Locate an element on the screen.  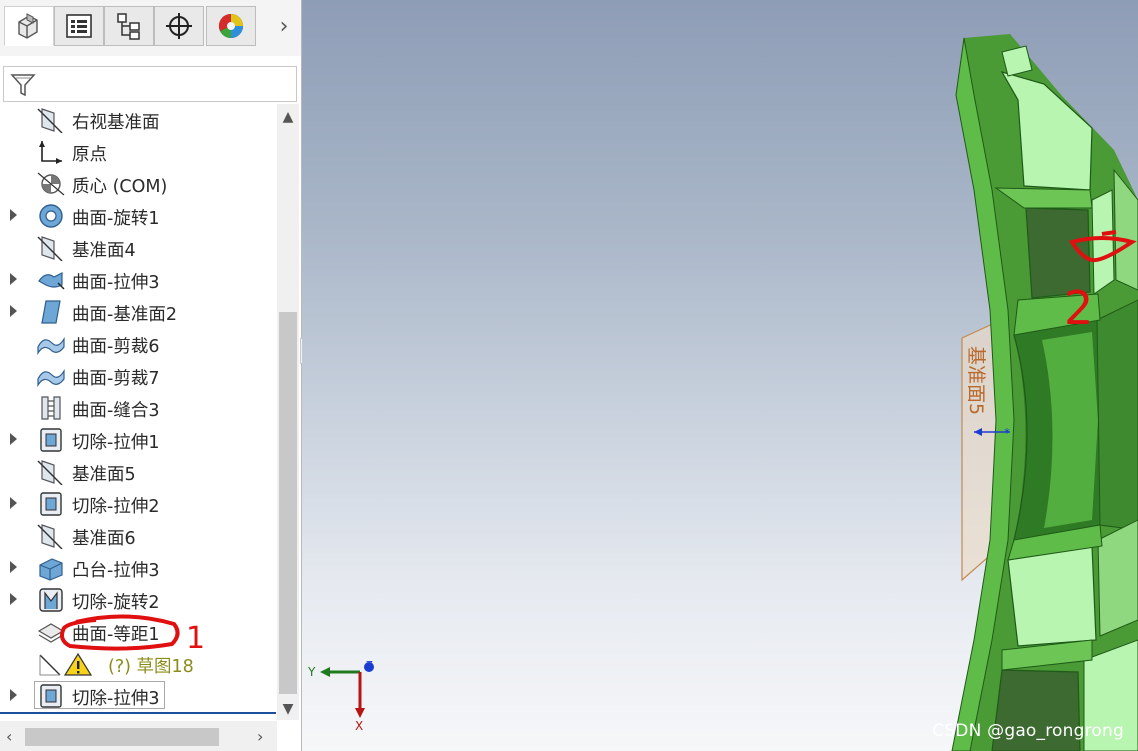
tree-item: 曲面-剪裁7 is located at coordinates (138, 376).